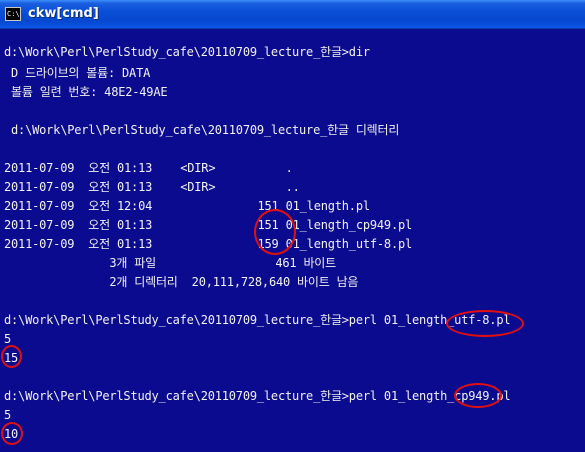 The image size is (585, 452). Describe the element at coordinates (181, 282) in the screenshot. I see `terminal-line: 2개 디렉터리 20,111,728,640 바이트 남음` at that location.